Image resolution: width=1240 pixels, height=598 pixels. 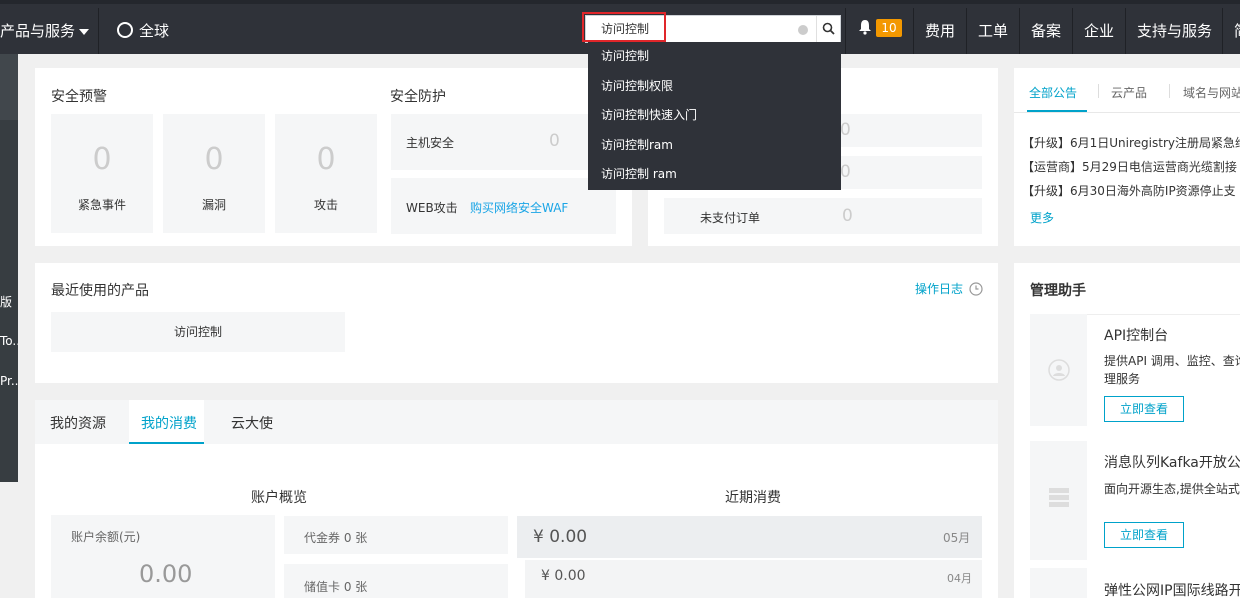 What do you see at coordinates (1053, 92) in the screenshot?
I see `announcement-tab-all: 全部公告` at bounding box center [1053, 92].